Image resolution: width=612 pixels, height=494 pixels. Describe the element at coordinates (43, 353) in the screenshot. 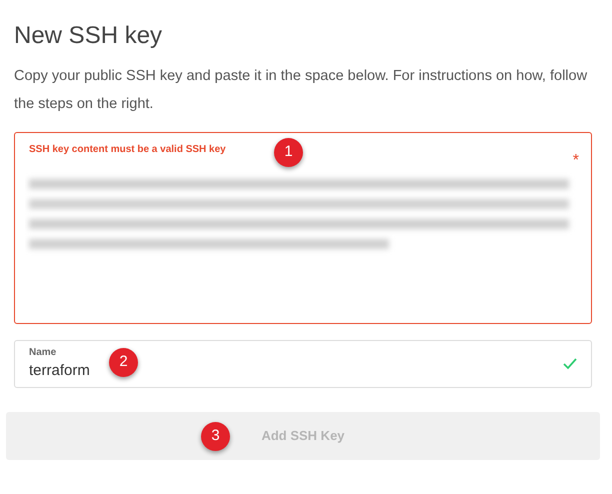

I see `field-label: Name` at that location.